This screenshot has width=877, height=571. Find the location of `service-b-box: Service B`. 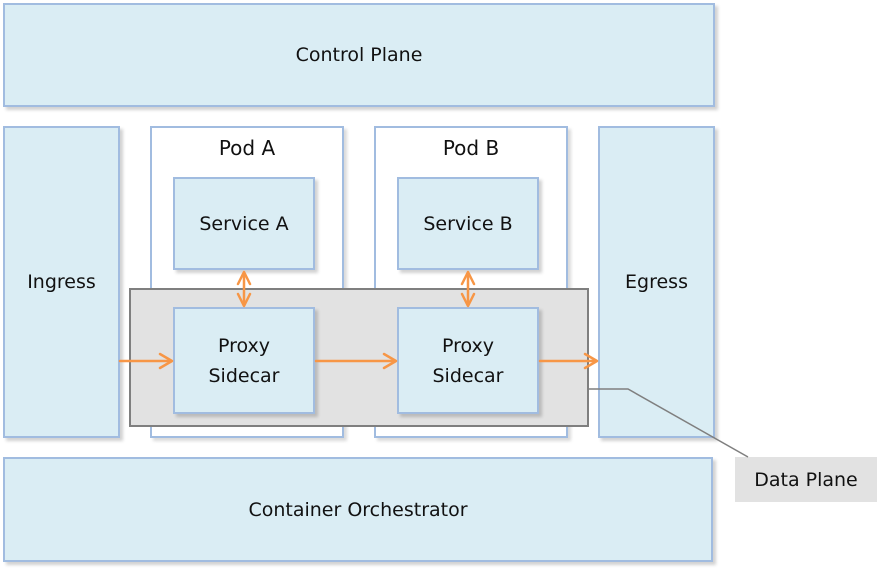

service-b-box: Service B is located at coordinates (468, 223).